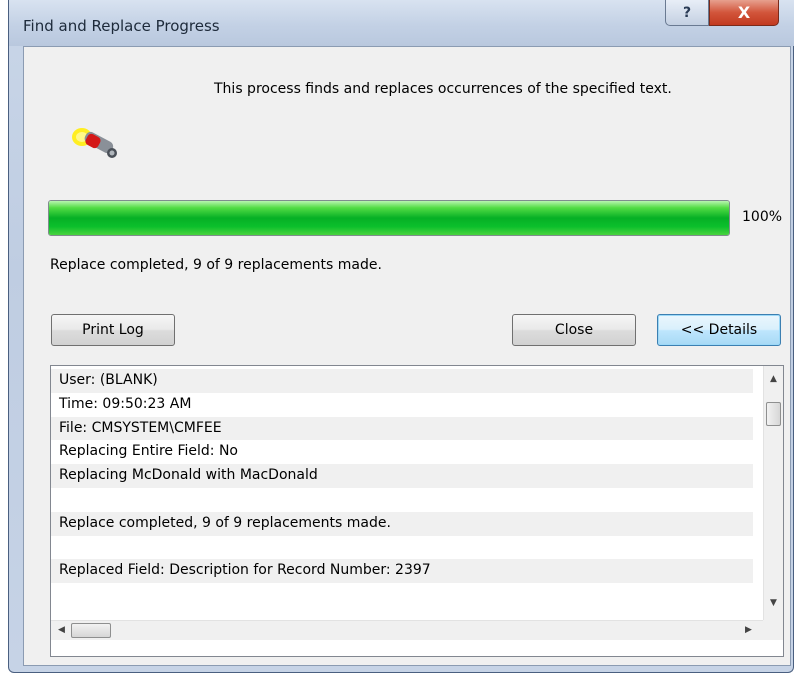 The image size is (794, 675). I want to click on help-icon: ?, so click(687, 12).